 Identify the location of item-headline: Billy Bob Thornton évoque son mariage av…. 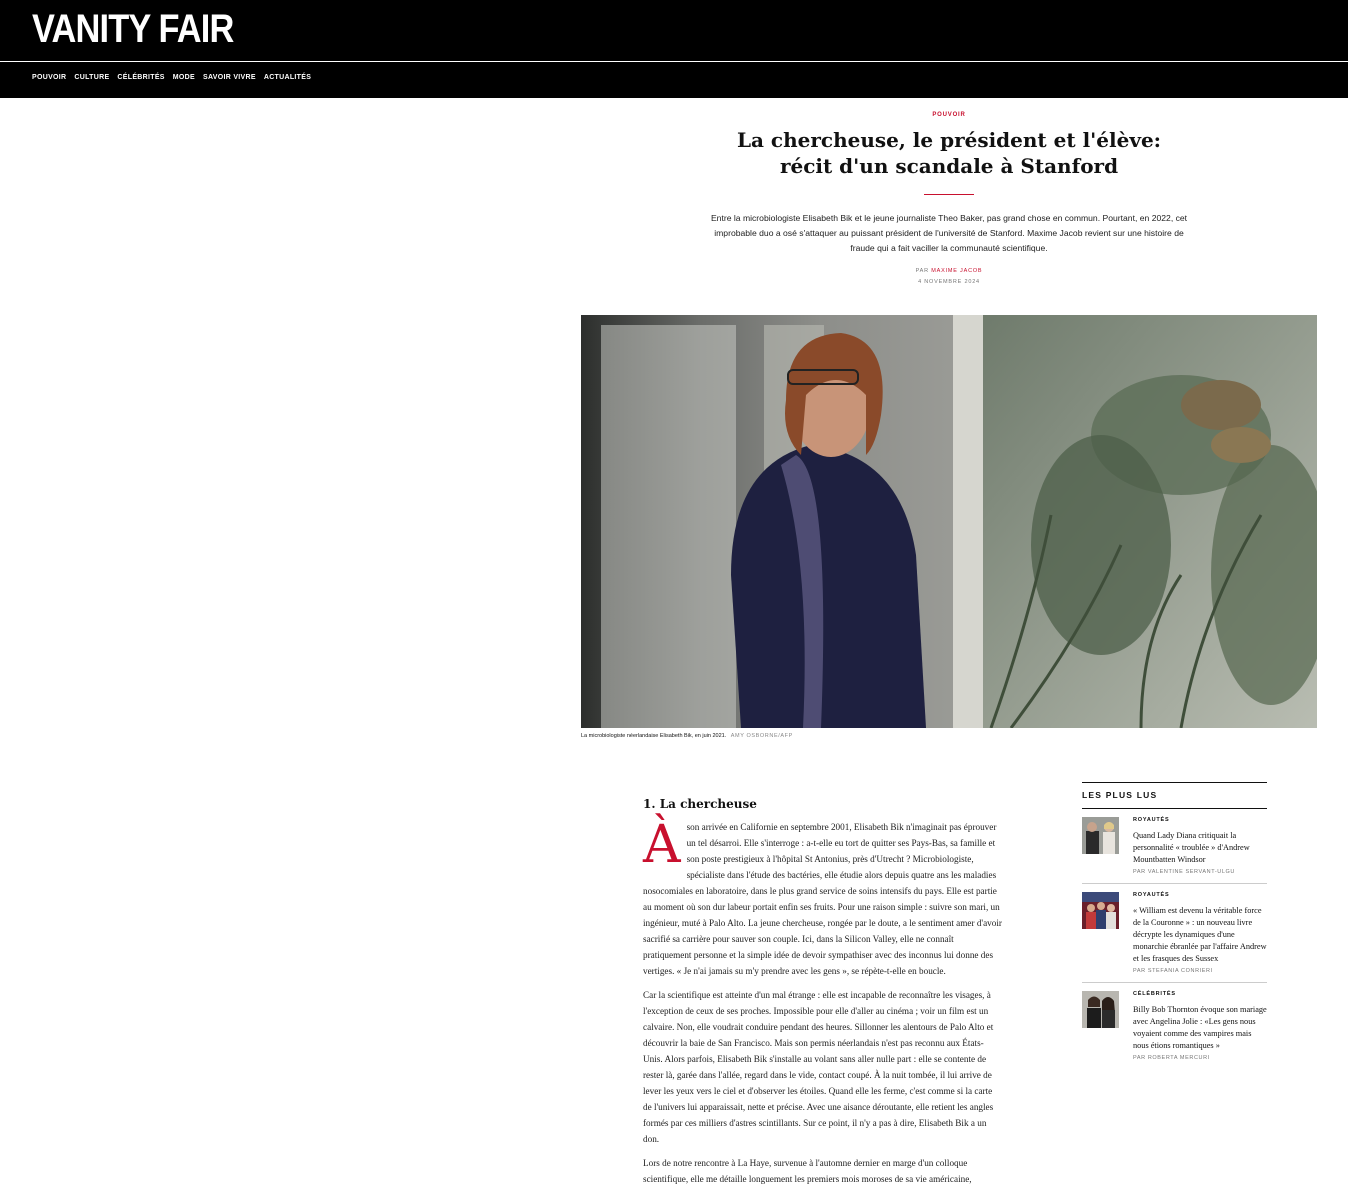
(1200, 1028).